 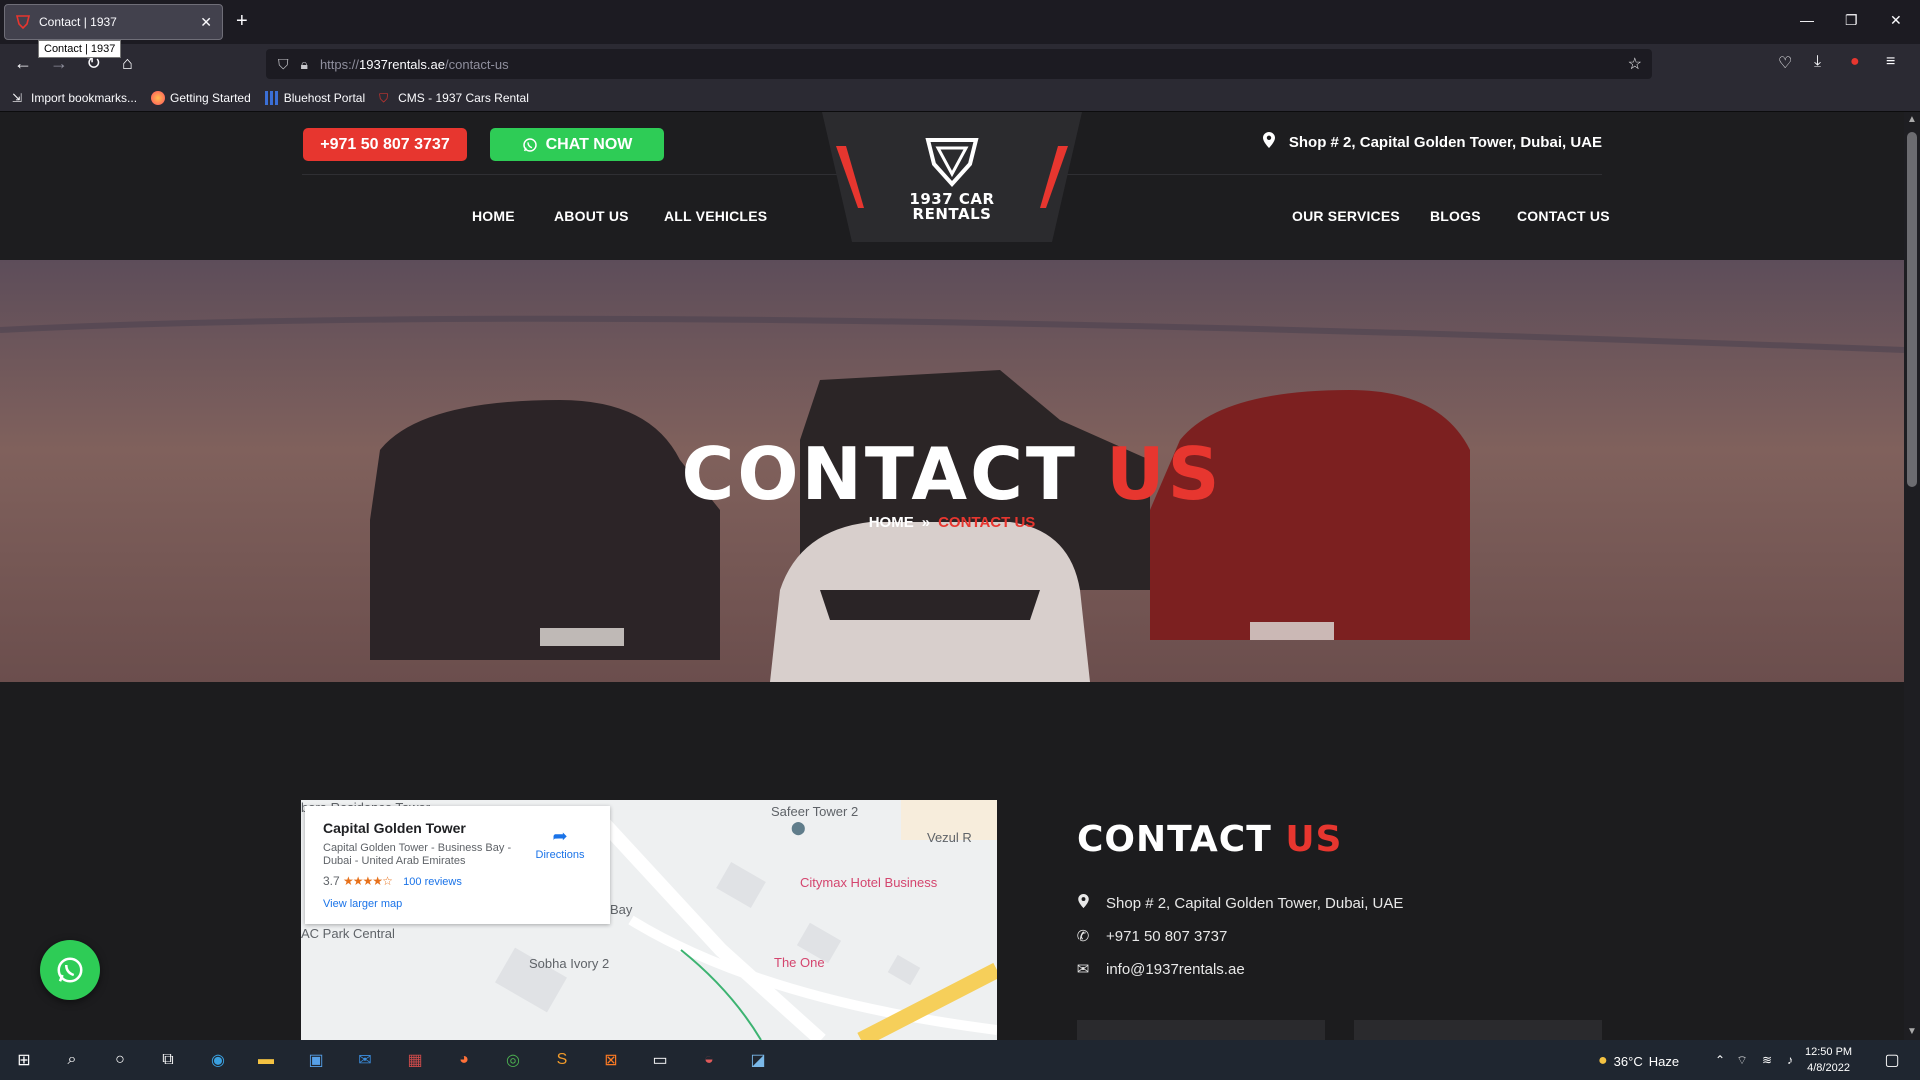 What do you see at coordinates (1912, 119) in the screenshot?
I see `scroll-up-icon: ▲` at bounding box center [1912, 119].